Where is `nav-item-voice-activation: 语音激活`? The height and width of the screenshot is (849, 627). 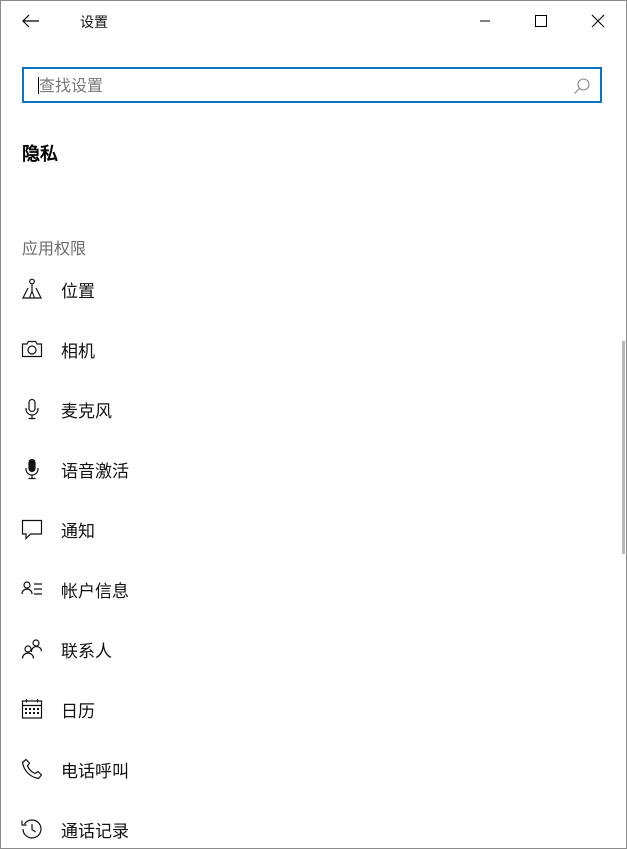
nav-item-voice-activation: 语音激活 is located at coordinates (306, 471).